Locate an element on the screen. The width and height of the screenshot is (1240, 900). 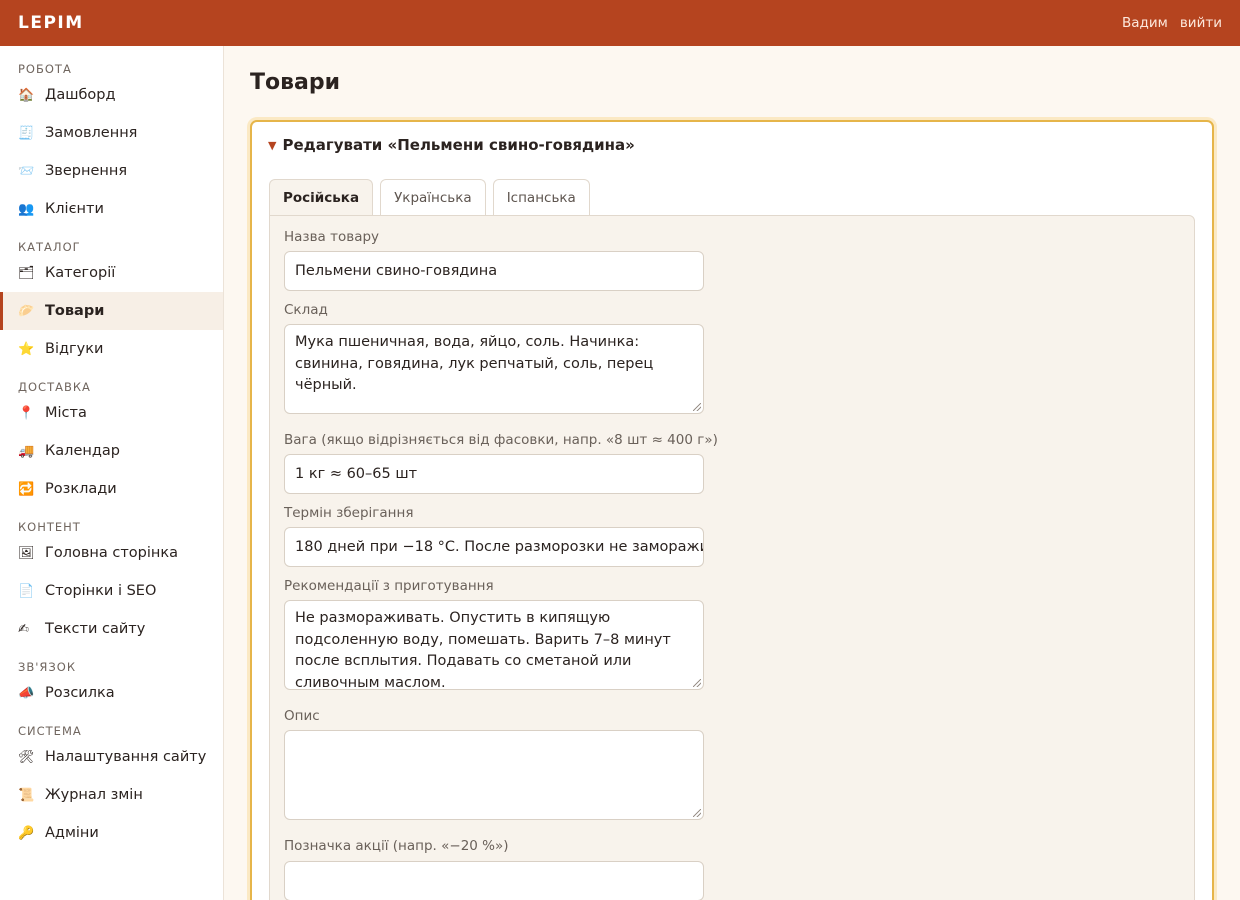
sidebar-item-label: Тексти сайту is located at coordinates (95, 629).